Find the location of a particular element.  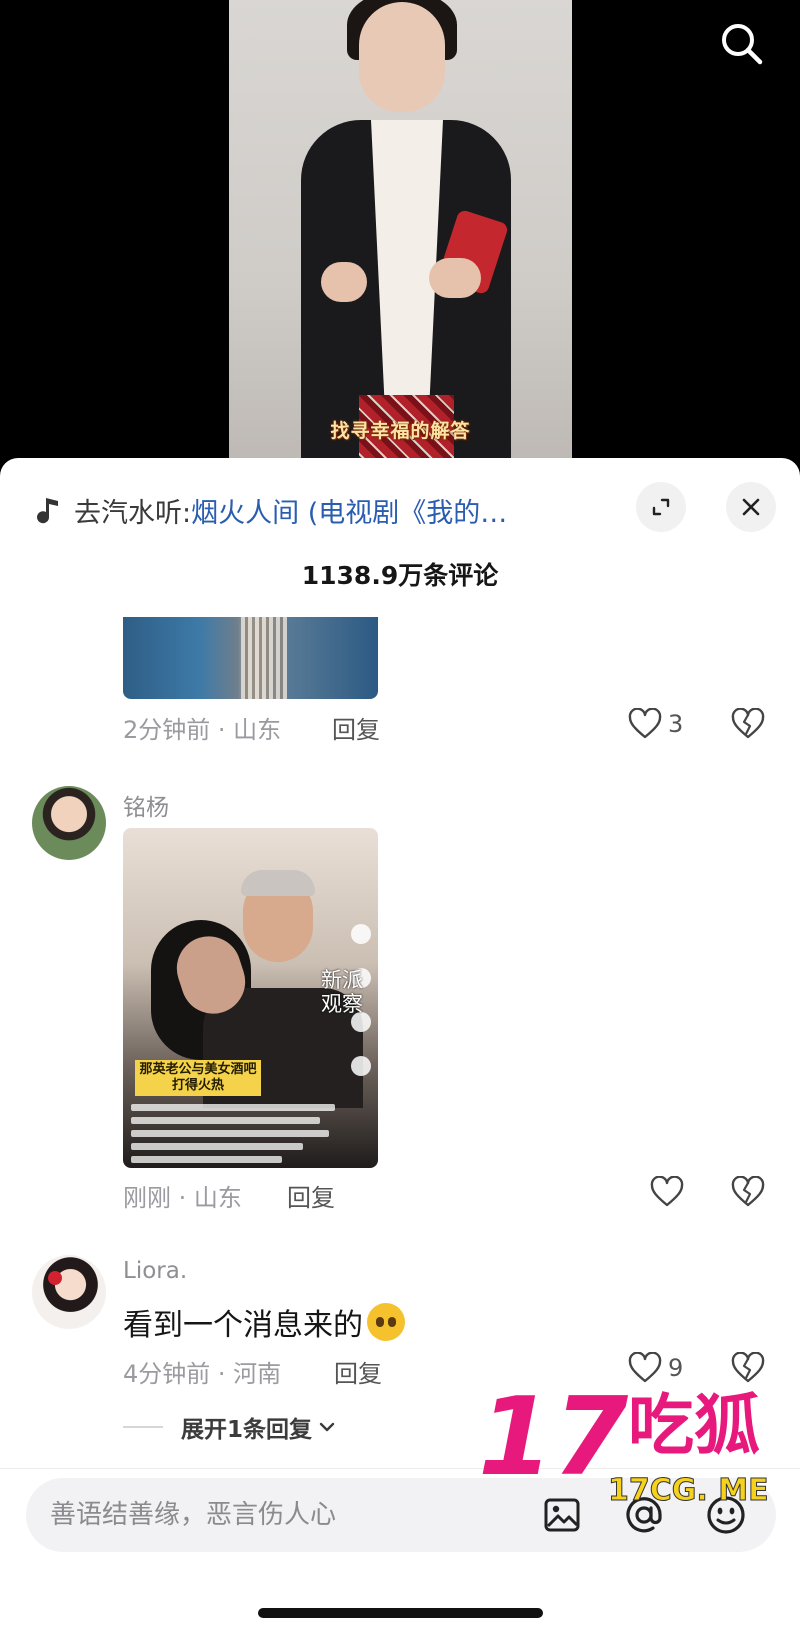

video-person-face is located at coordinates (402, 57).